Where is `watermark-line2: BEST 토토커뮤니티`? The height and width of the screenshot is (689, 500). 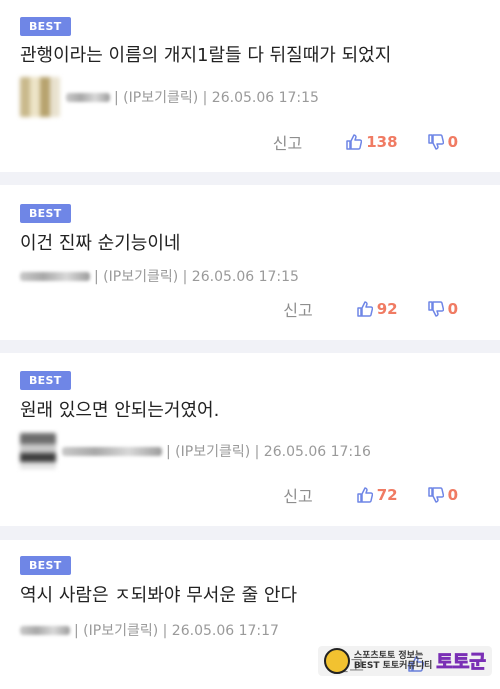 watermark-line2: BEST 토토커뮤니티 is located at coordinates (393, 666).